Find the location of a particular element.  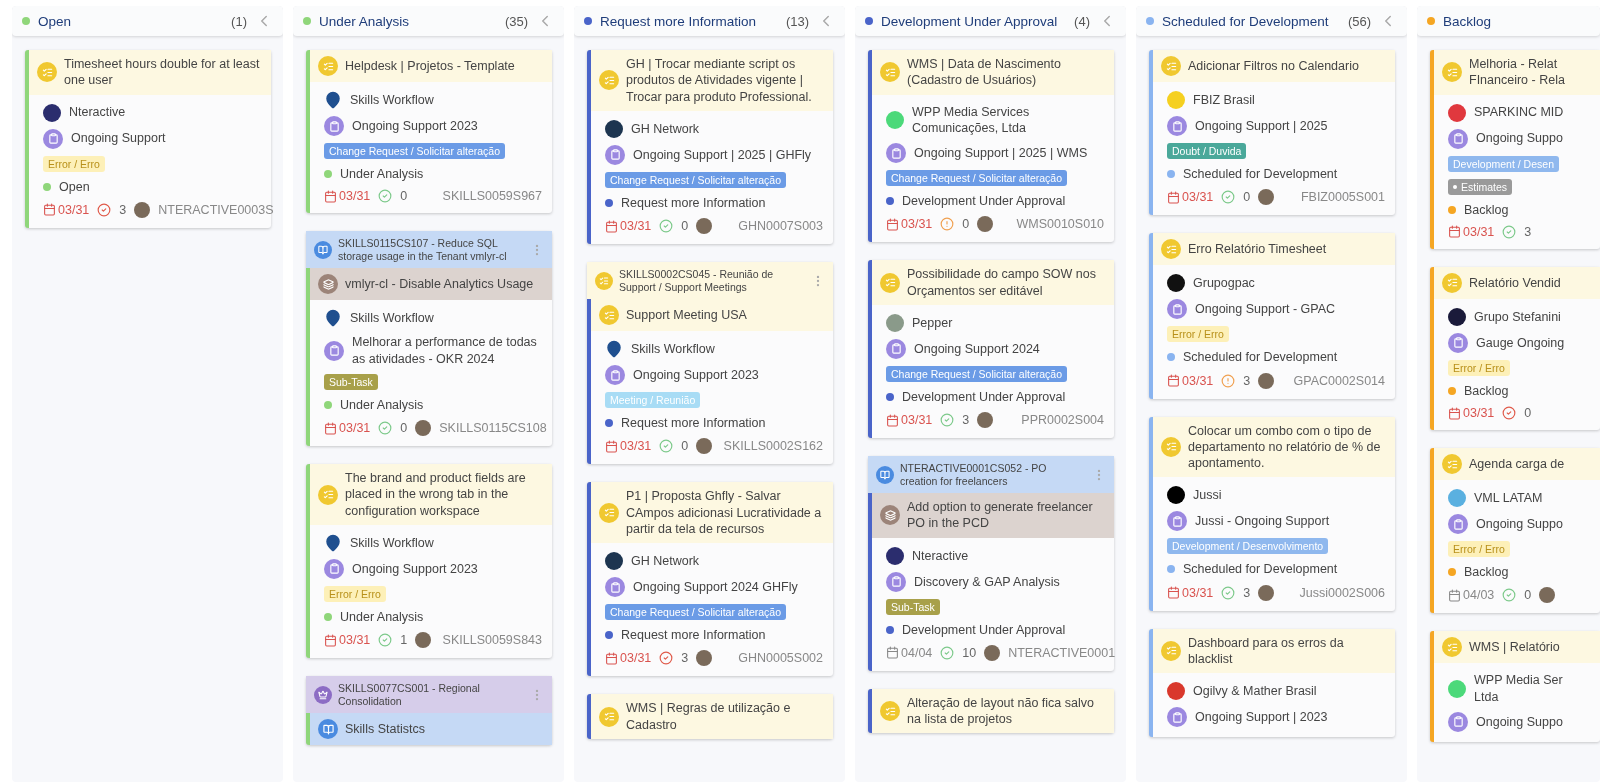

task-card: Timesheet hours double for at least one user Nteractive Ongoing Support Error / Erro Open 03/31 3 NTERACTIVE0003S is located at coordinates (148, 139).